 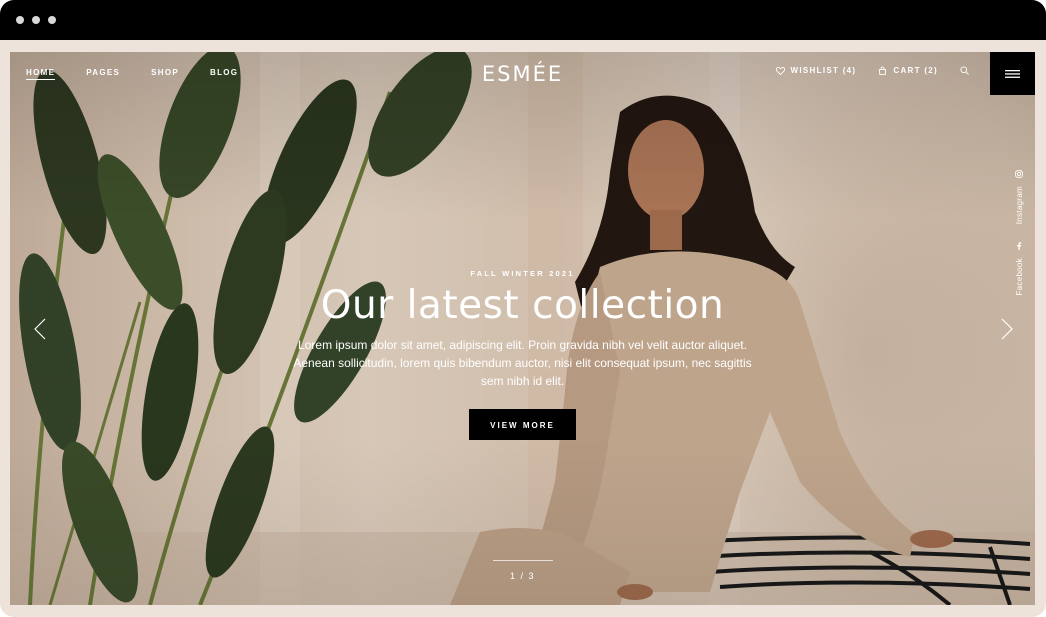 I want to click on slide-pagination: 1 / 3, so click(x=522, y=570).